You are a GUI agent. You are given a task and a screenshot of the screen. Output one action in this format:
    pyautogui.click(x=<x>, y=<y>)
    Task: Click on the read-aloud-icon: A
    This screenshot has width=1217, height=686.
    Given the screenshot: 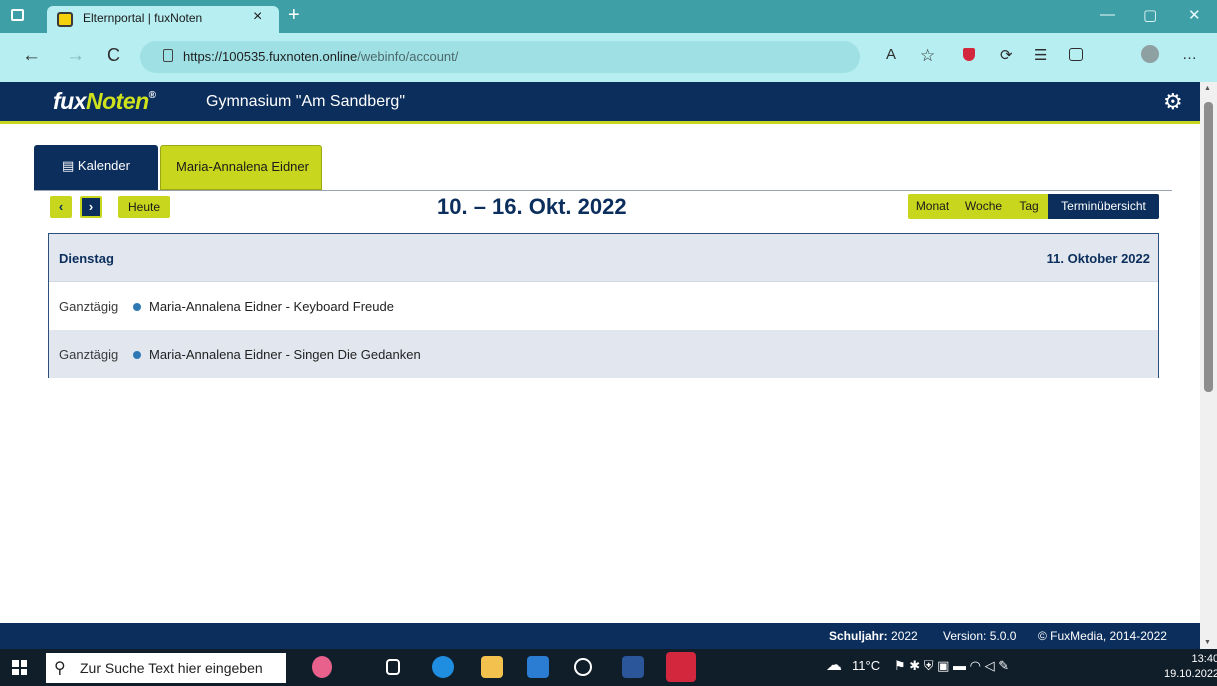 What is the action you would take?
    pyautogui.click(x=891, y=54)
    